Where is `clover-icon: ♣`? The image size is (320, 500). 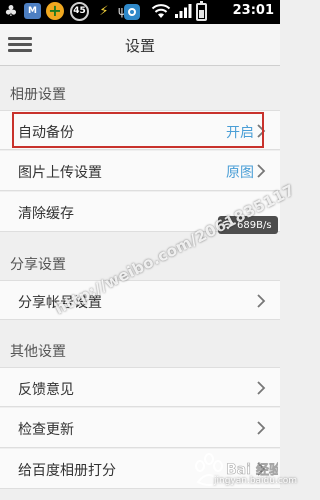 clover-icon: ♣ is located at coordinates (11, 10).